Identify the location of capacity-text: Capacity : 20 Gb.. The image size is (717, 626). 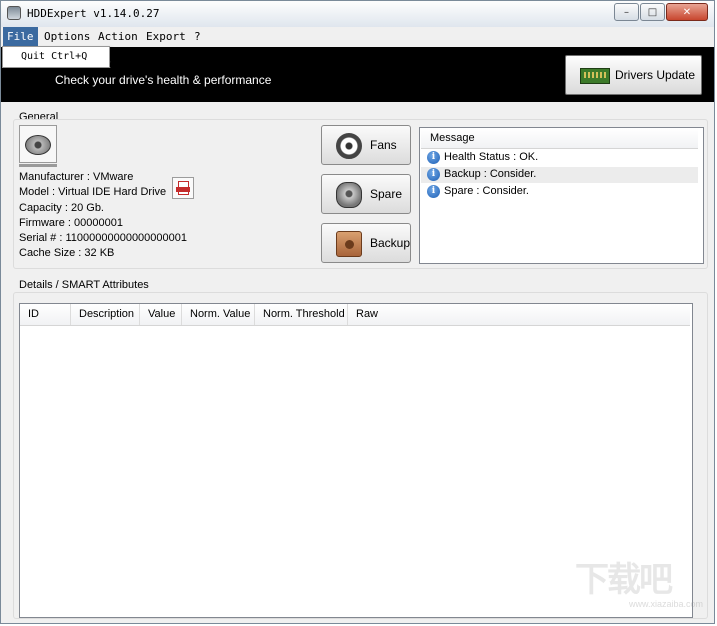
(61, 208).